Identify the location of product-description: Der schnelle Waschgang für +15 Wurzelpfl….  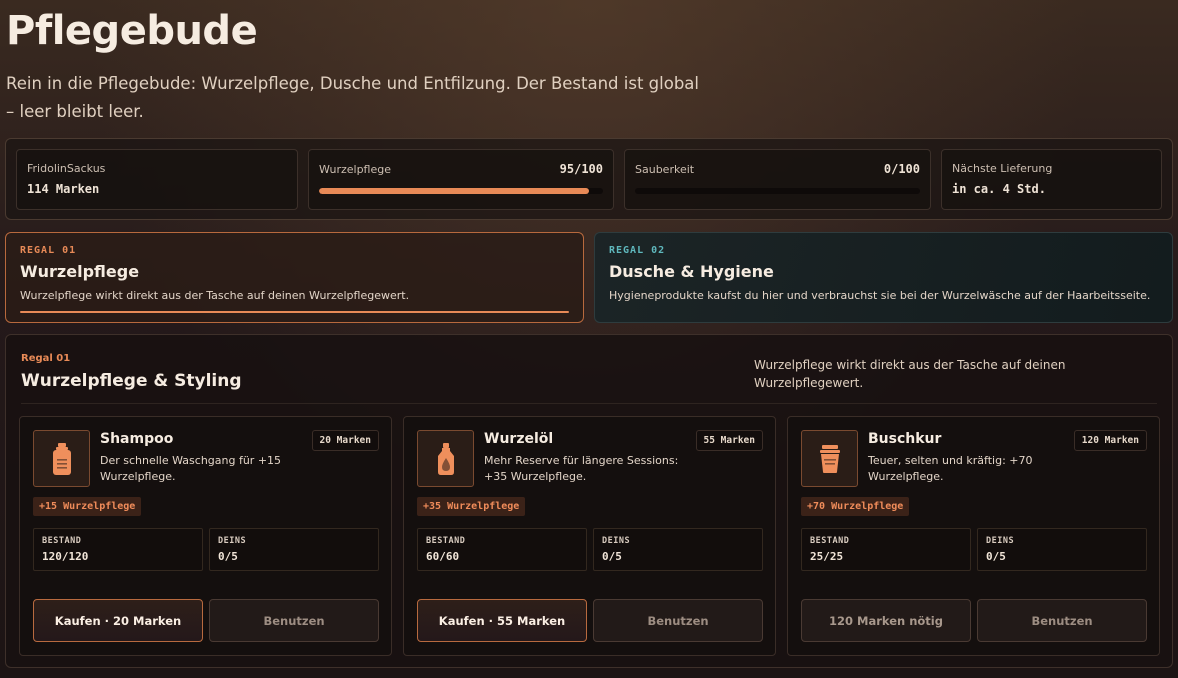
(191, 468).